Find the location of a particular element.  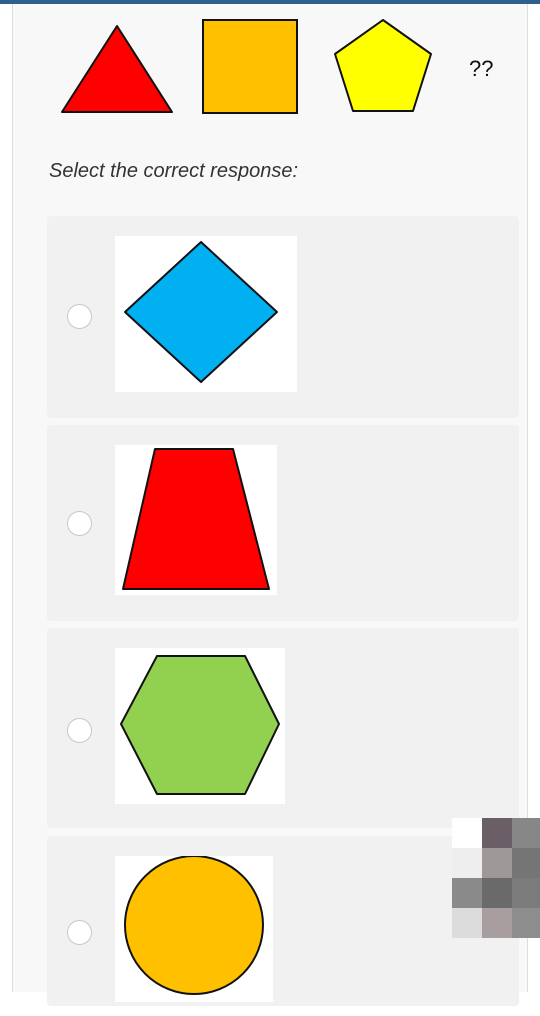

unknown-shape-placeholder: ?? is located at coordinates (481, 68).